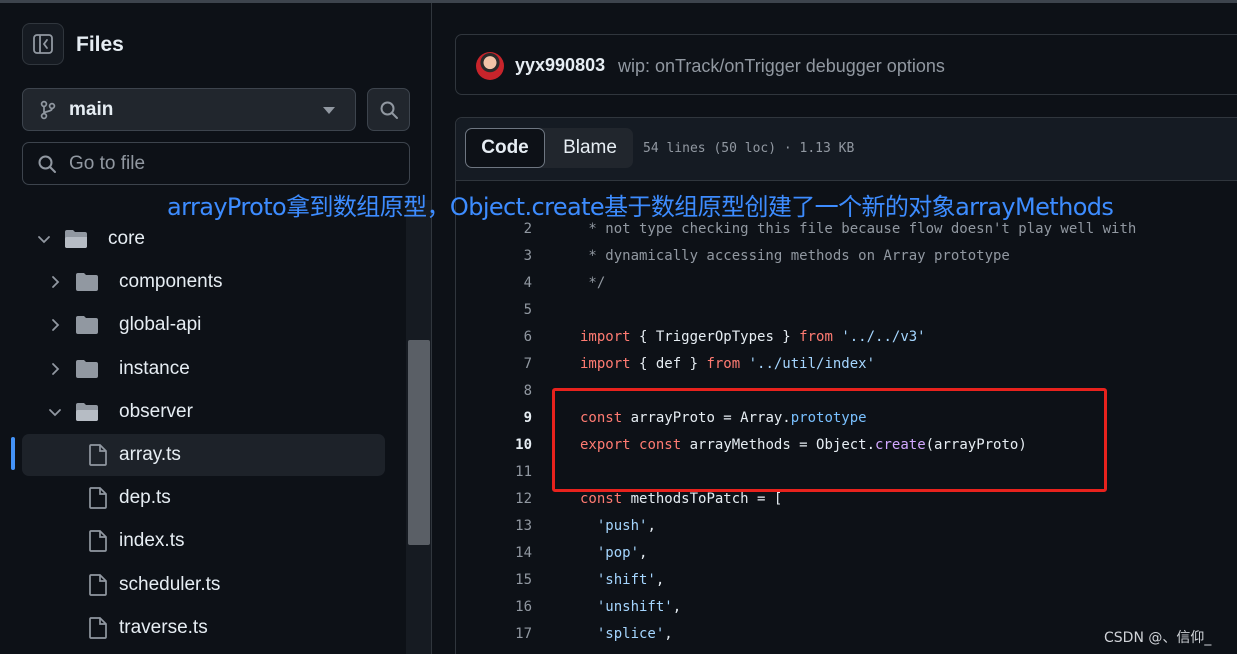 This screenshot has width=1237, height=654. Describe the element at coordinates (150, 454) in the screenshot. I see `tree-item-label: array.ts` at that location.